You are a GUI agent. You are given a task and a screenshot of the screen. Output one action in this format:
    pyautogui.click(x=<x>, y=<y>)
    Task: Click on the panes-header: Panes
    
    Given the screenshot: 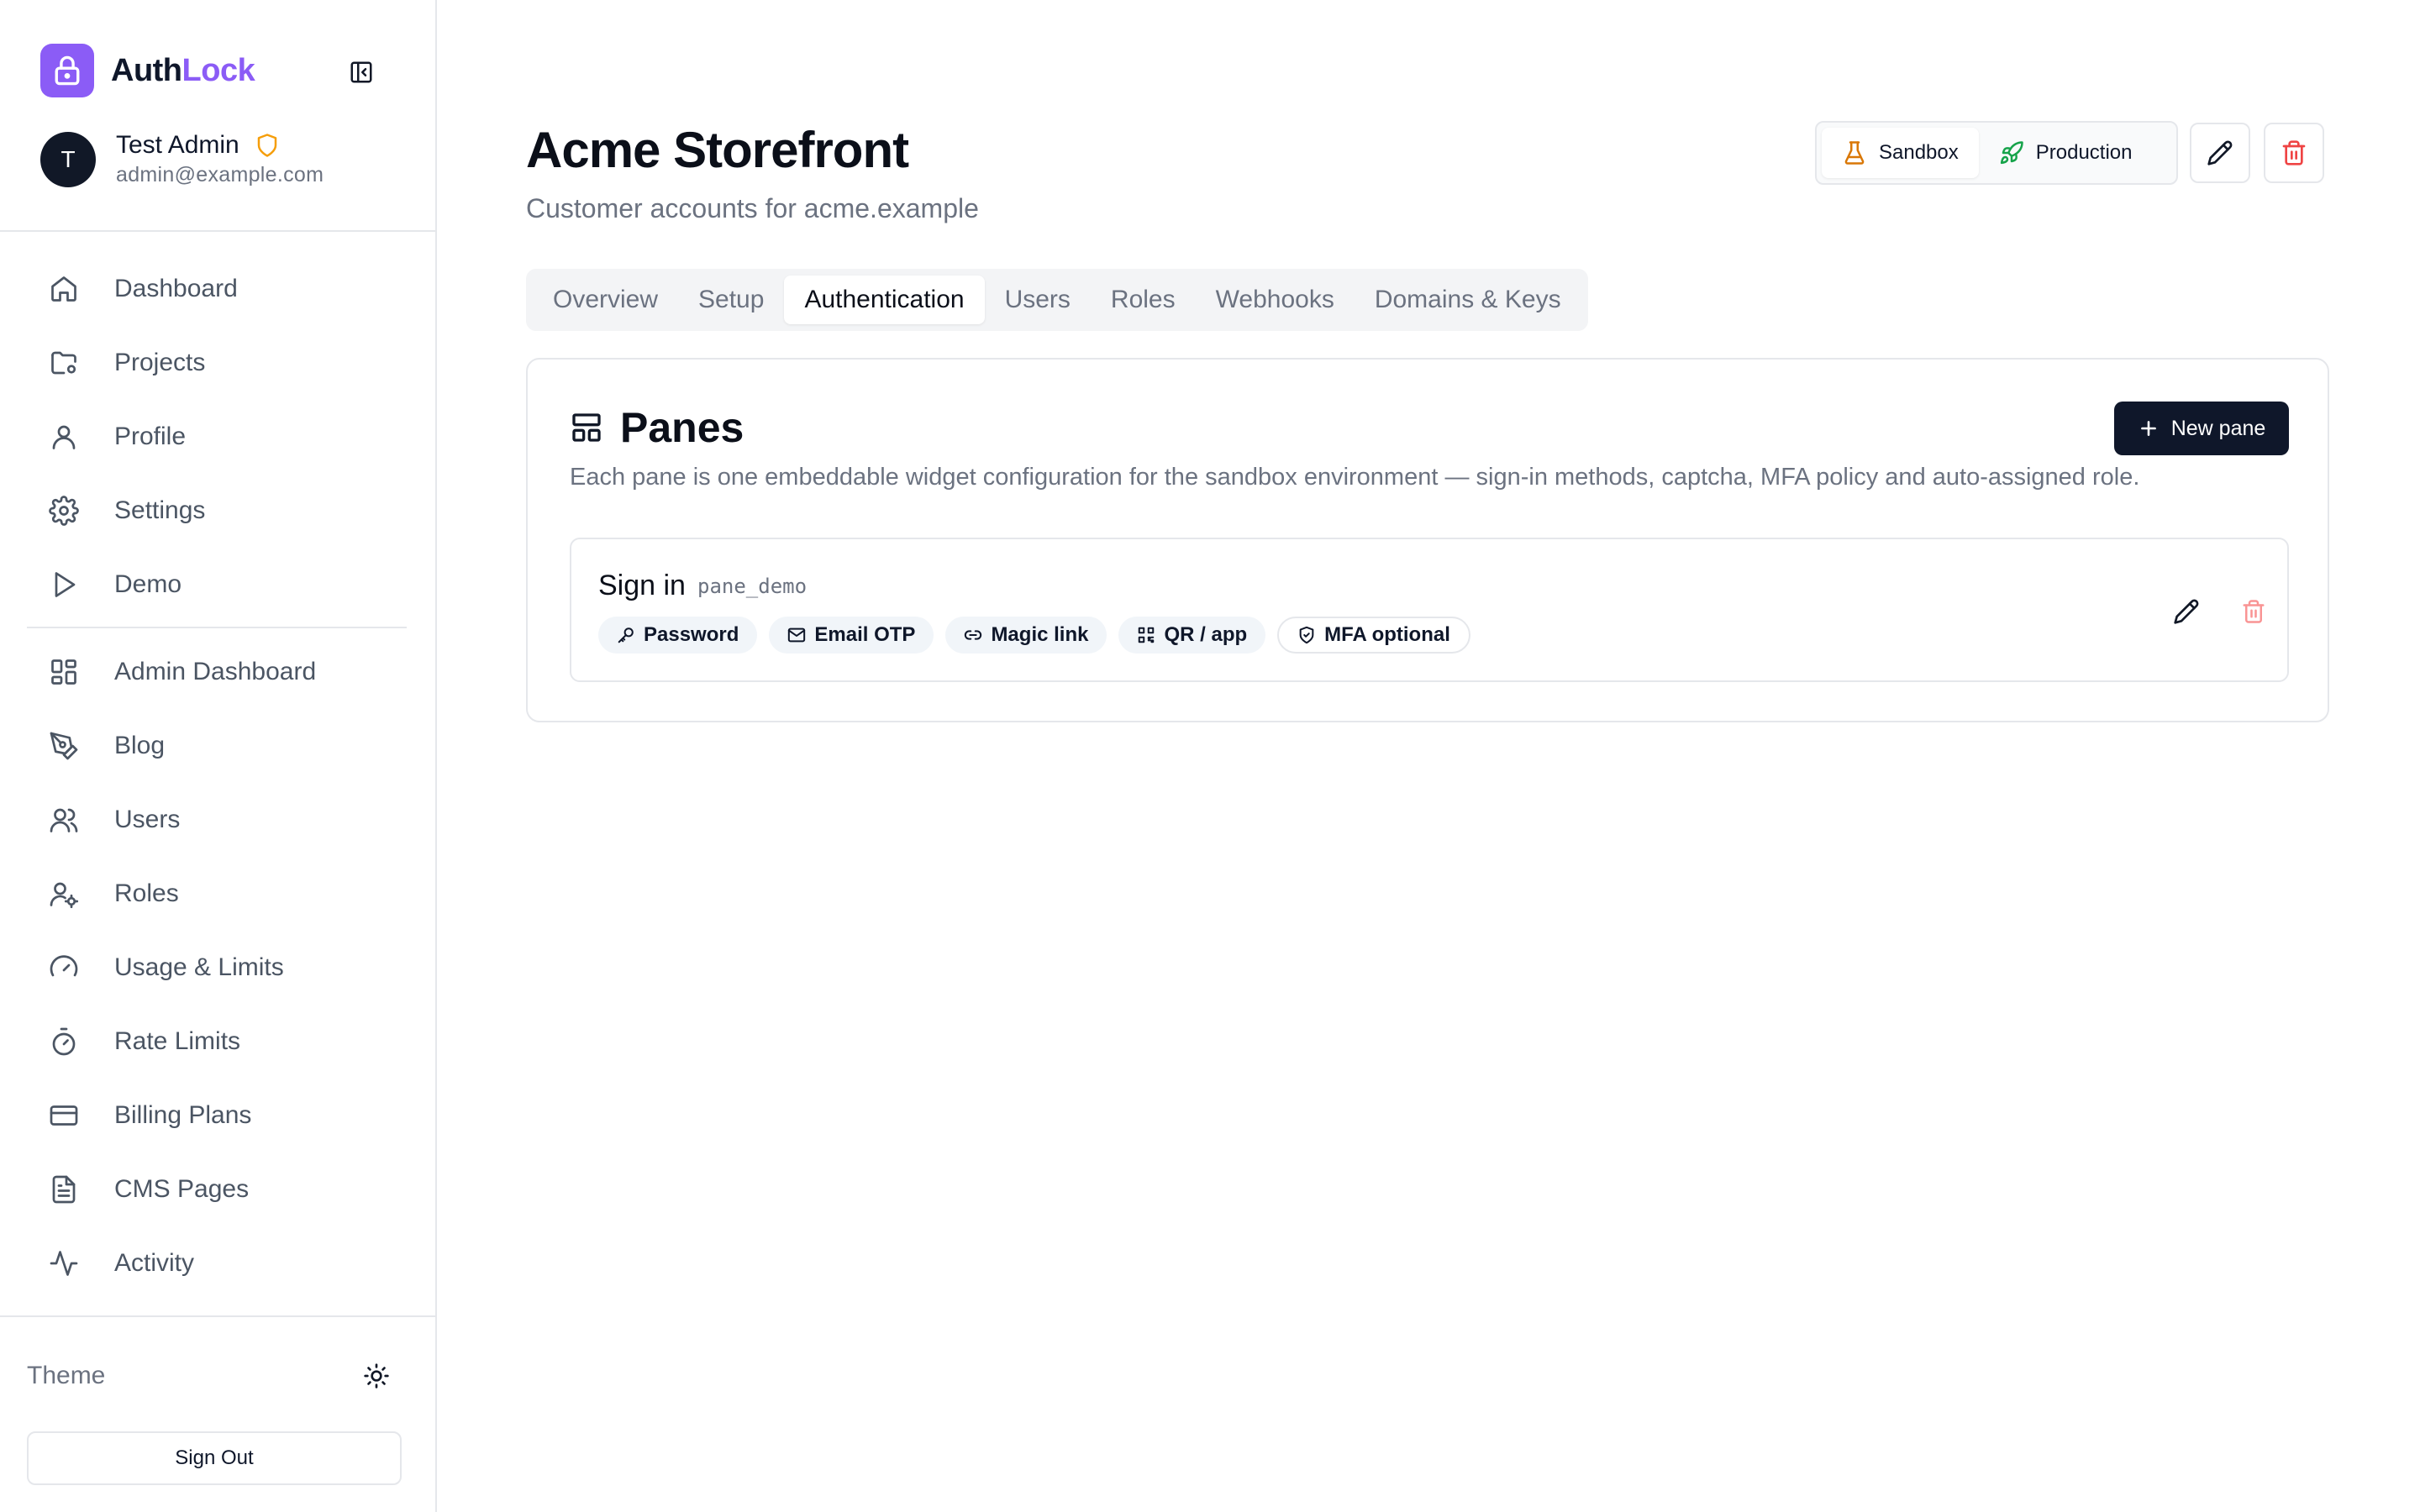 What is the action you would take?
    pyautogui.click(x=657, y=427)
    